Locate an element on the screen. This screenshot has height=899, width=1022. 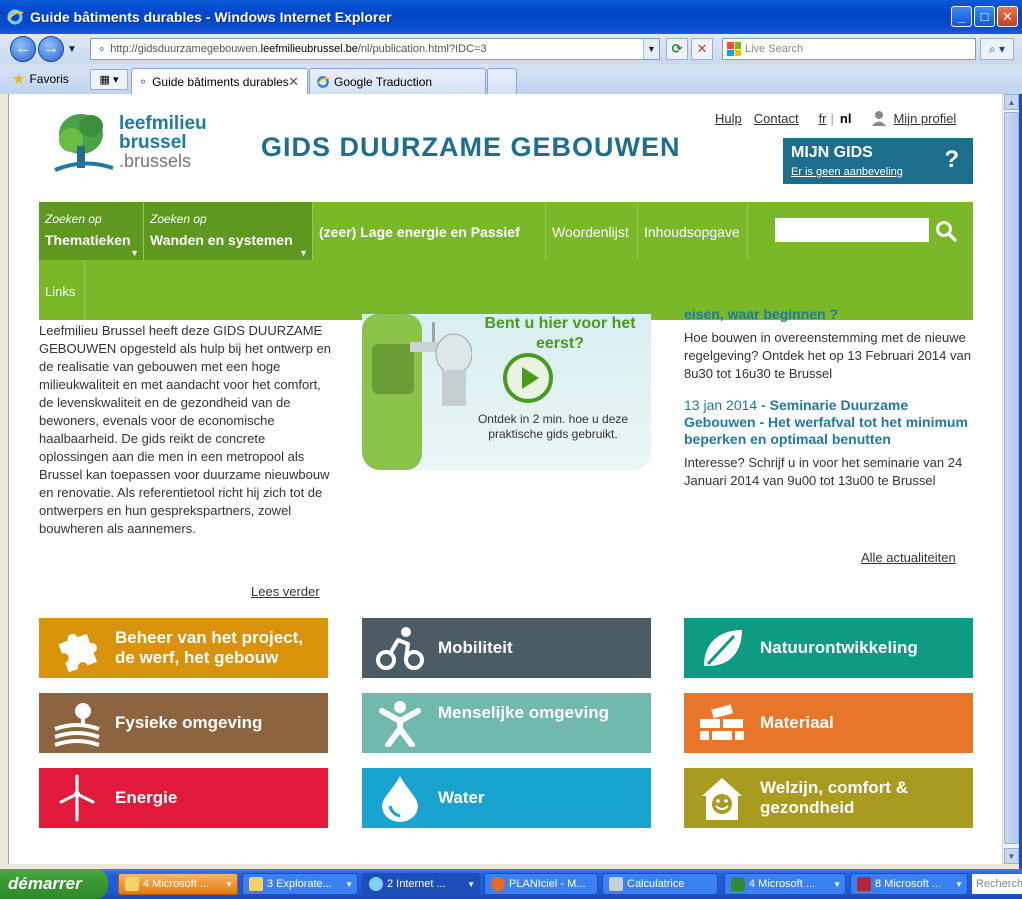
taskbar-search-placeholder: Recherch is located at coordinates (999, 884).